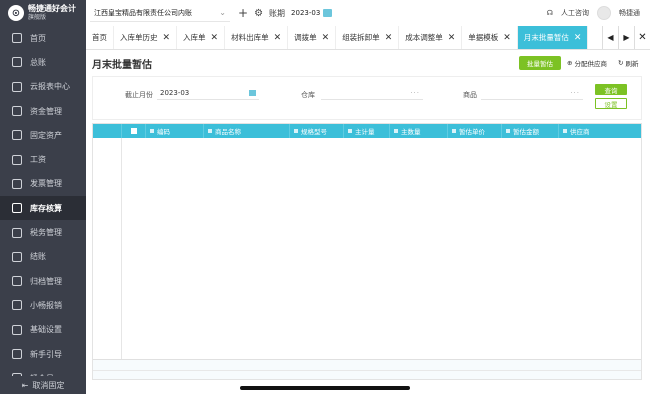 Image resolution: width=650 pixels, height=394 pixels. I want to click on settings-icon, so click(17, 329).